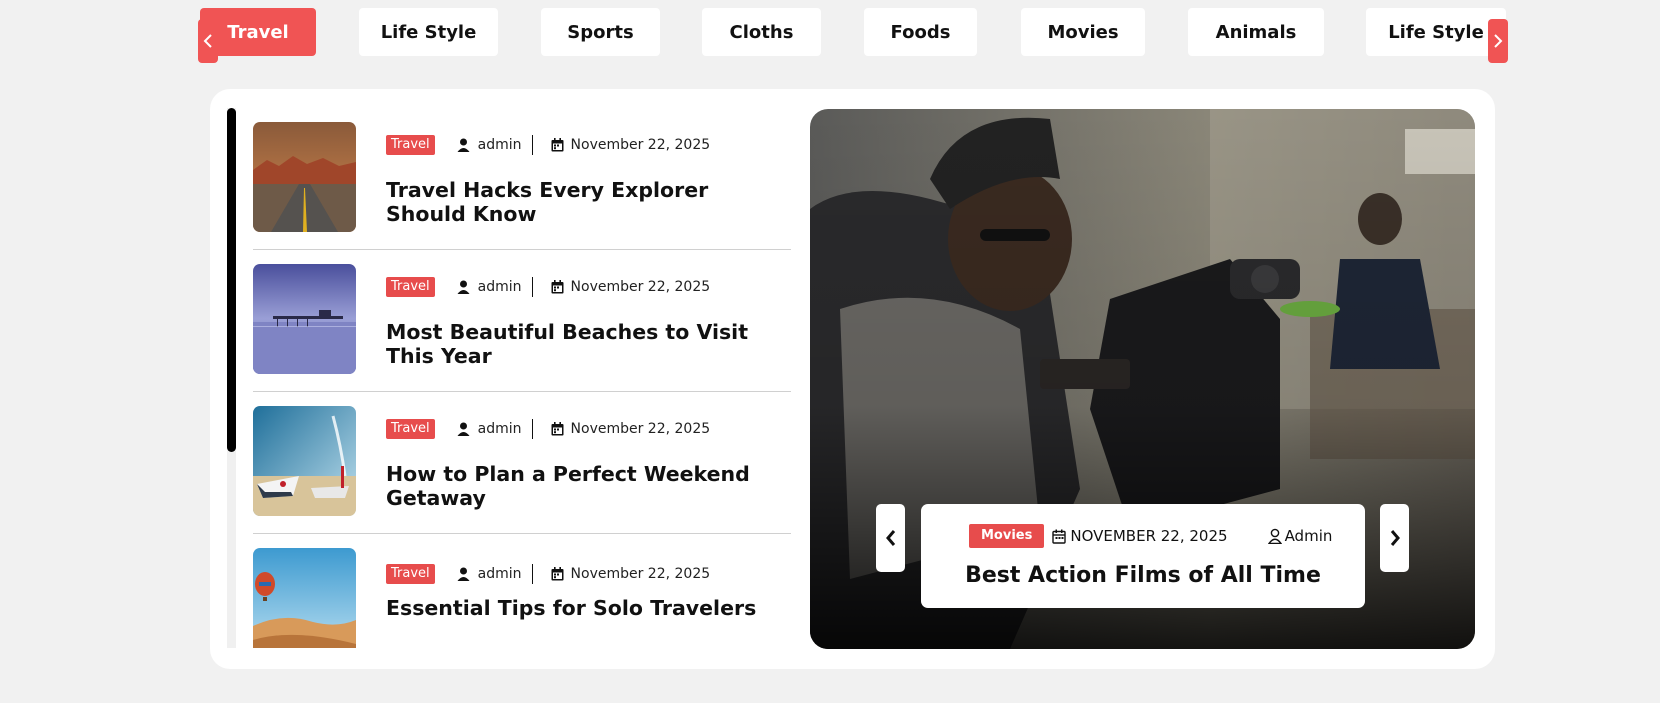  I want to click on hero-meta: Movies NOVEMBER 22, 2025 Admin, so click(1150, 536).